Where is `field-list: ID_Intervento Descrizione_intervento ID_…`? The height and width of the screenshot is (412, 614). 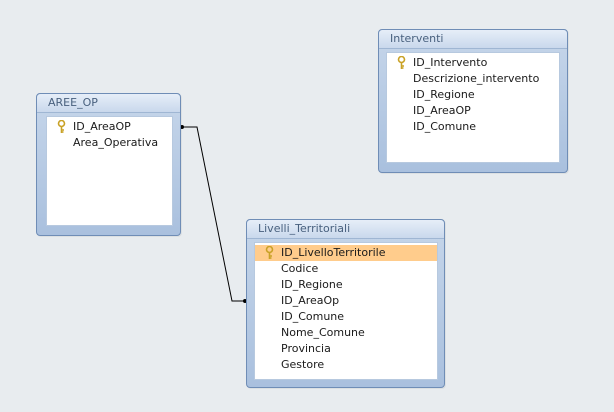 field-list: ID_Intervento Descrizione_intervento ID_… is located at coordinates (473, 107).